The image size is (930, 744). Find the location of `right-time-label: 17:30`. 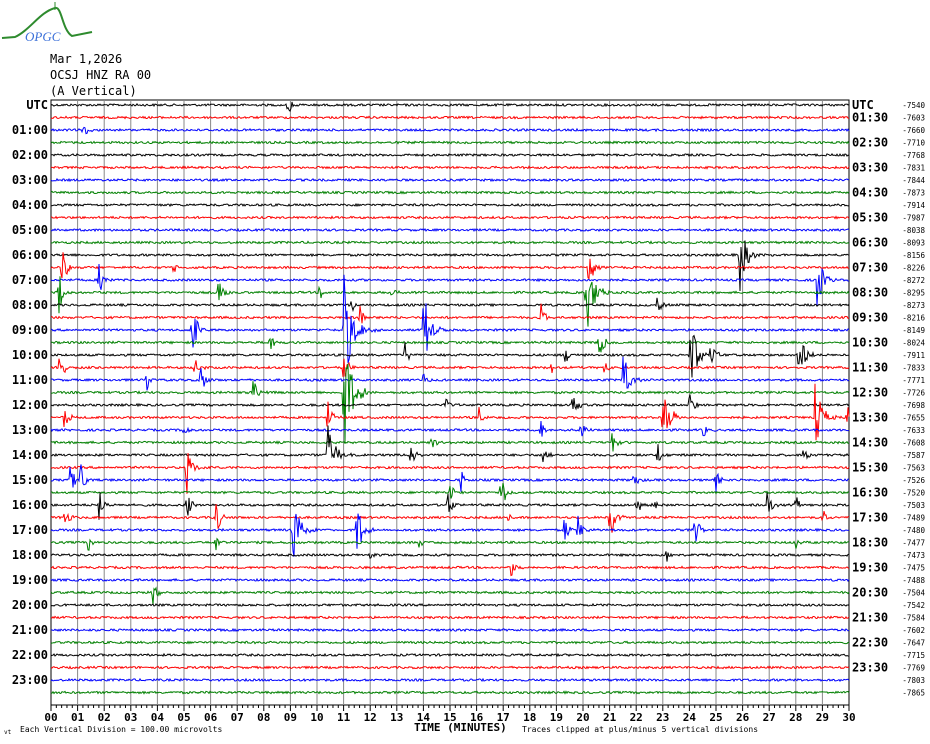

right-time-label: 17:30 is located at coordinates (870, 518).